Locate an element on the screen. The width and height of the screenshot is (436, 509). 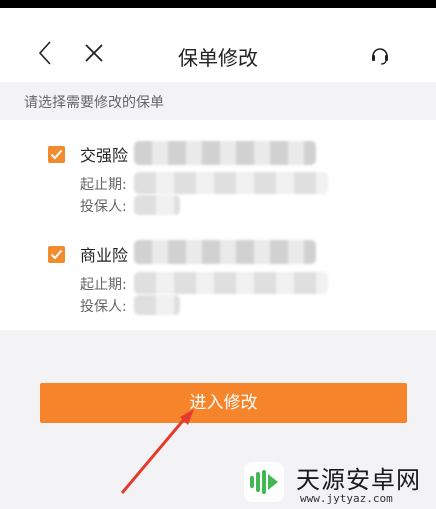
policy-checkbox-commercial is located at coordinates (56, 254).